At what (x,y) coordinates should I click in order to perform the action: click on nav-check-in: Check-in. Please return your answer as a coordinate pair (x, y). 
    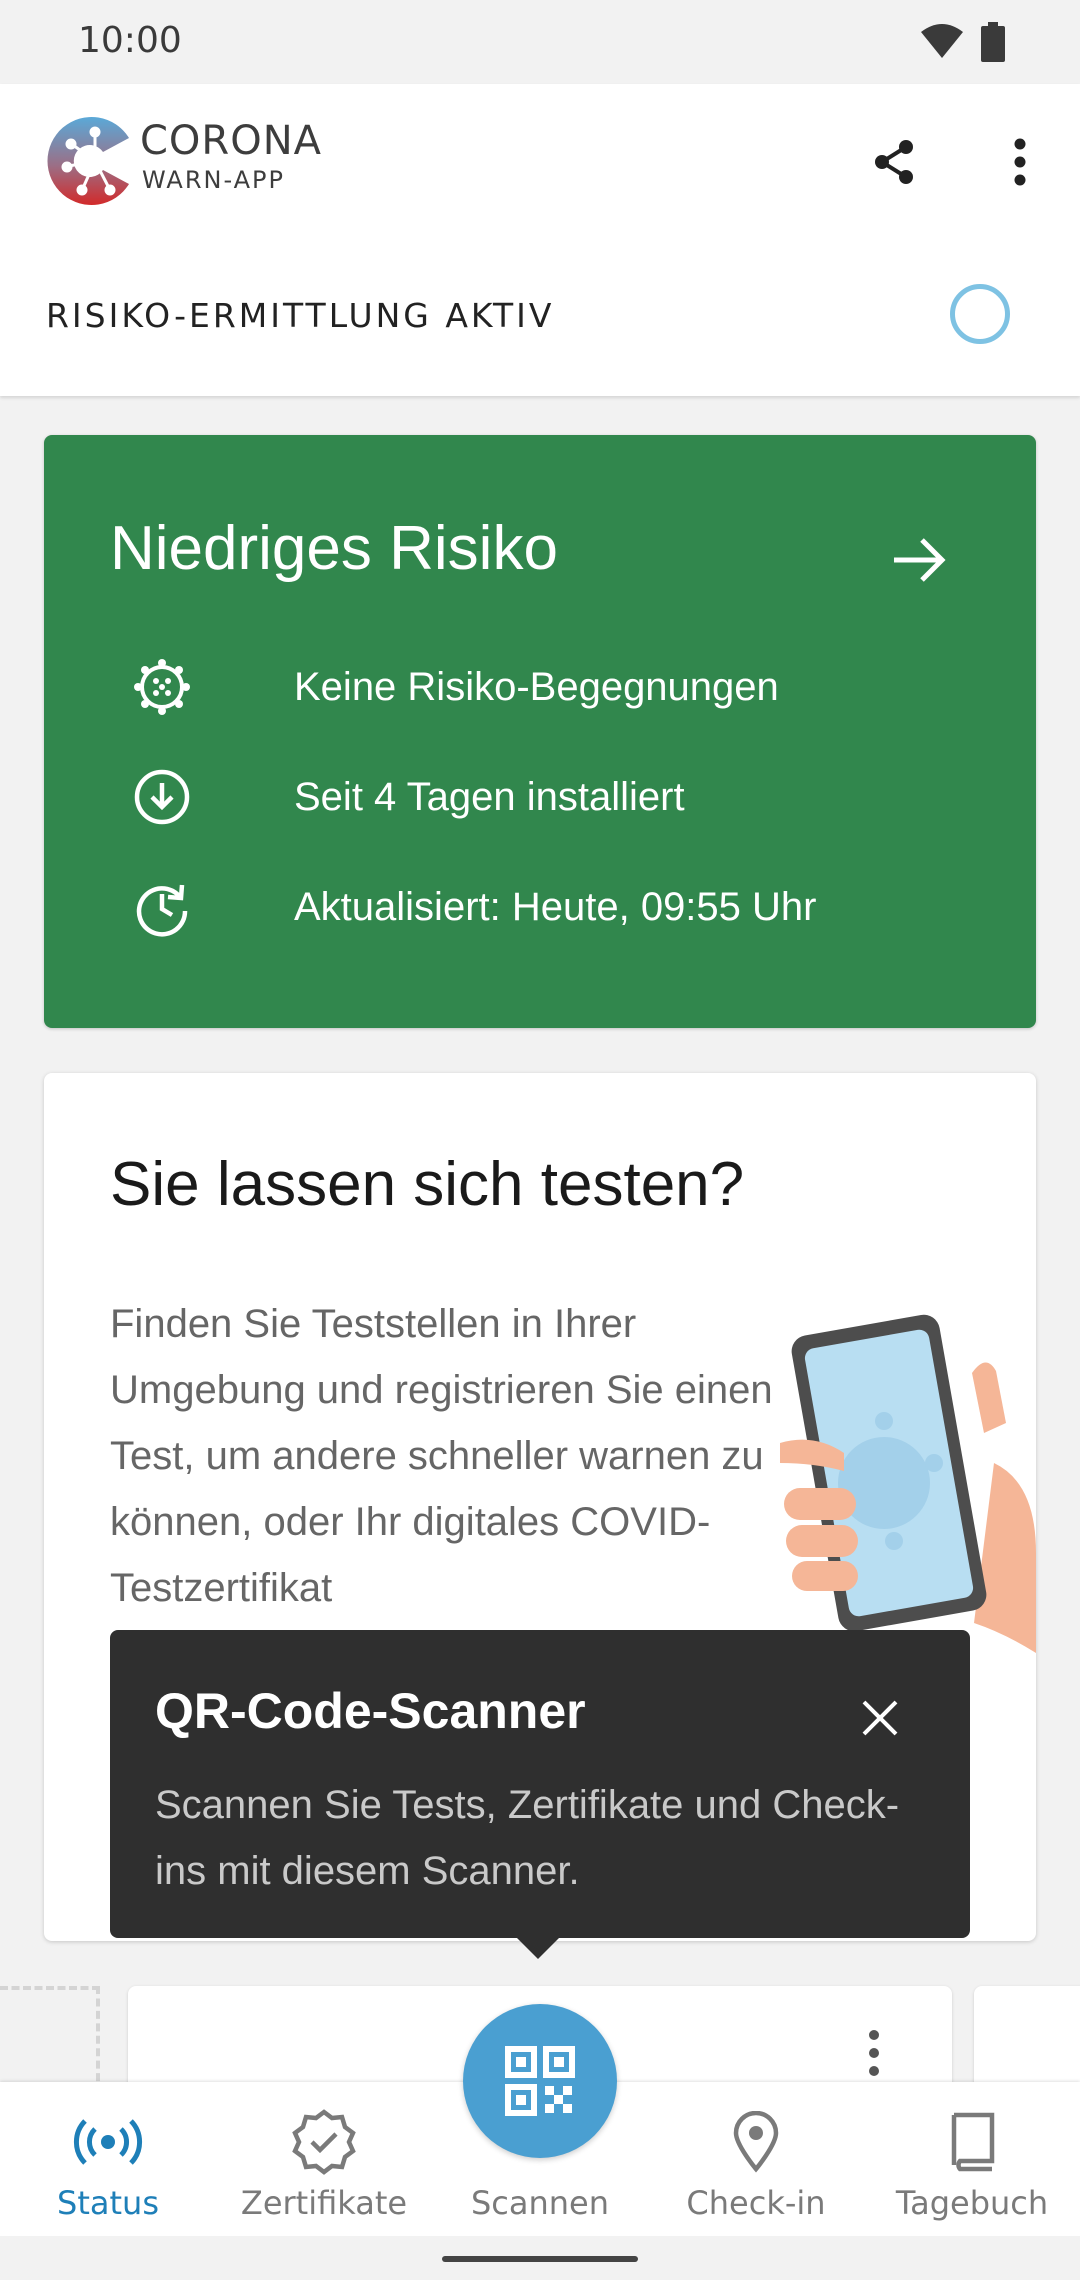
    Looking at the image, I should click on (756, 2159).